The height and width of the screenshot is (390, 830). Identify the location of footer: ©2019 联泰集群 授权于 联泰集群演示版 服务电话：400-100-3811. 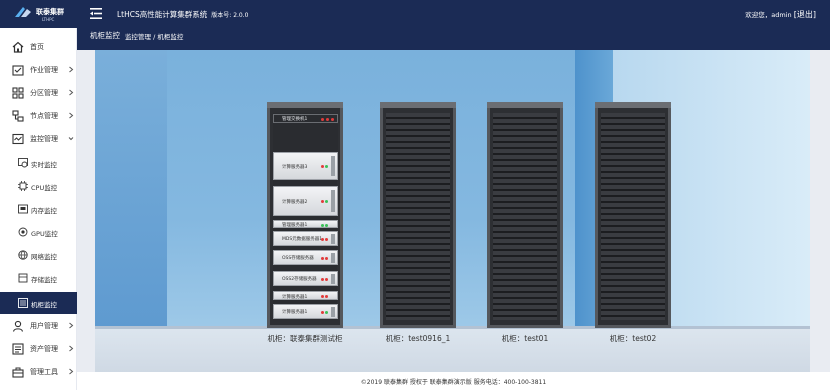
(453, 381).